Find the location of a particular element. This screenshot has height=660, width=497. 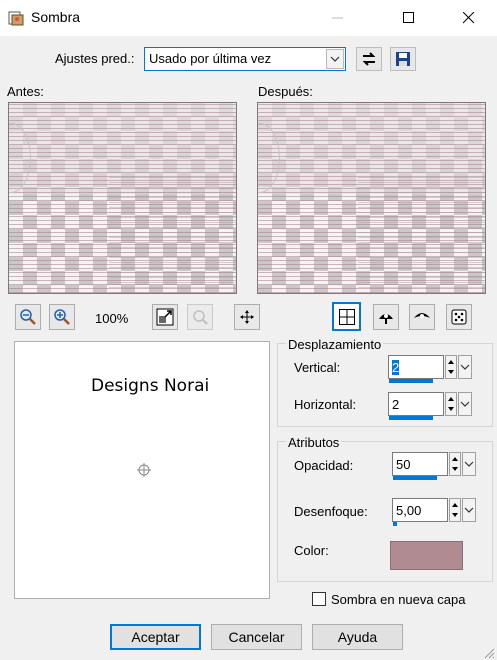

blur-slider-bar is located at coordinates (395, 524).